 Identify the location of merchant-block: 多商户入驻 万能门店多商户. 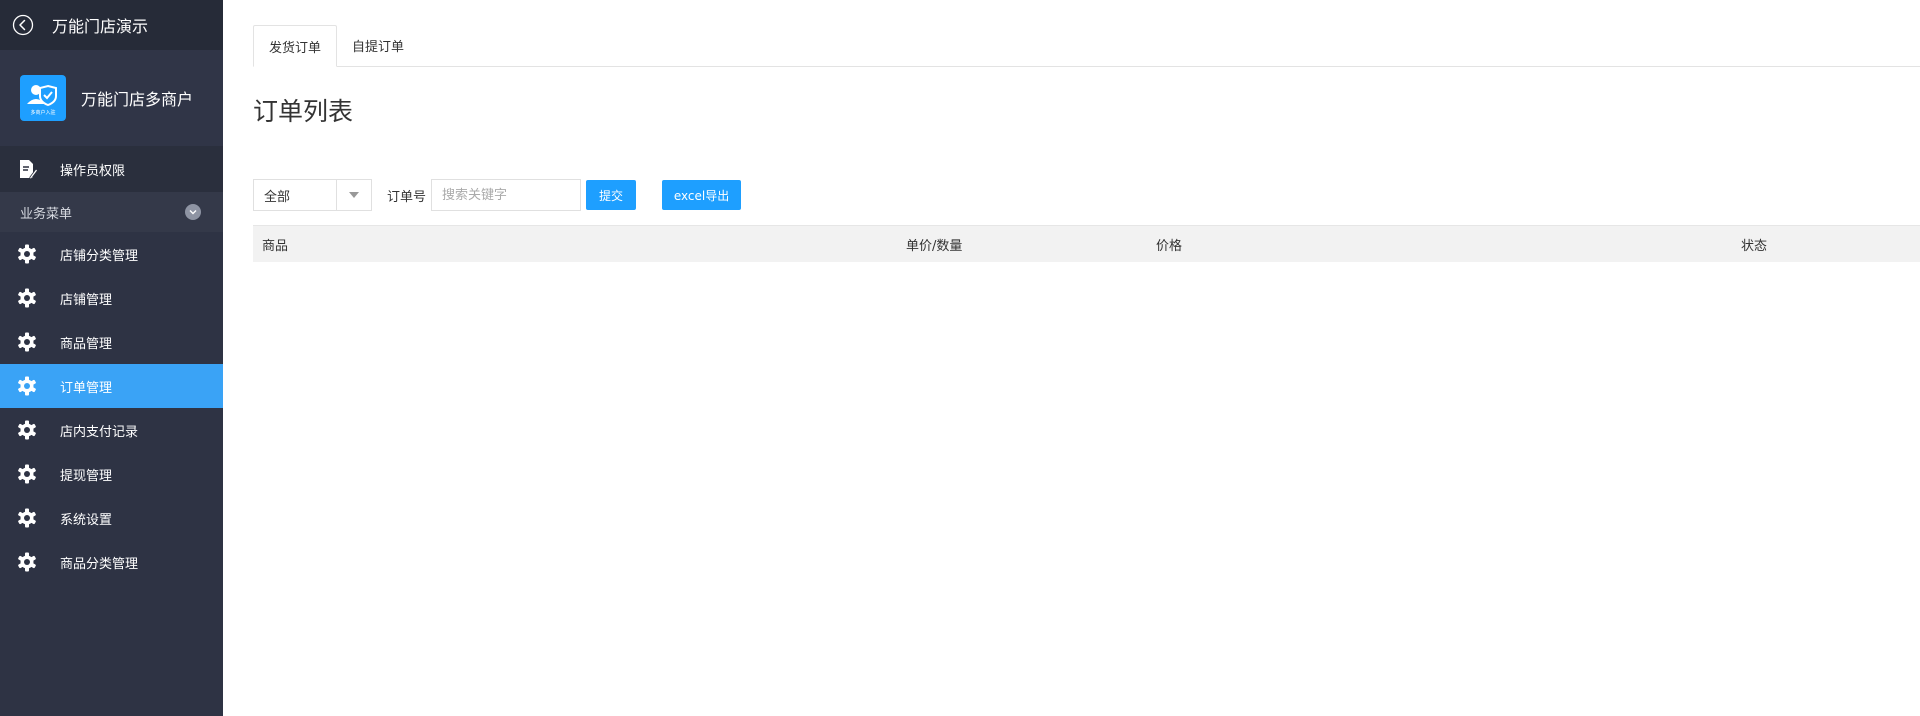
(111, 98).